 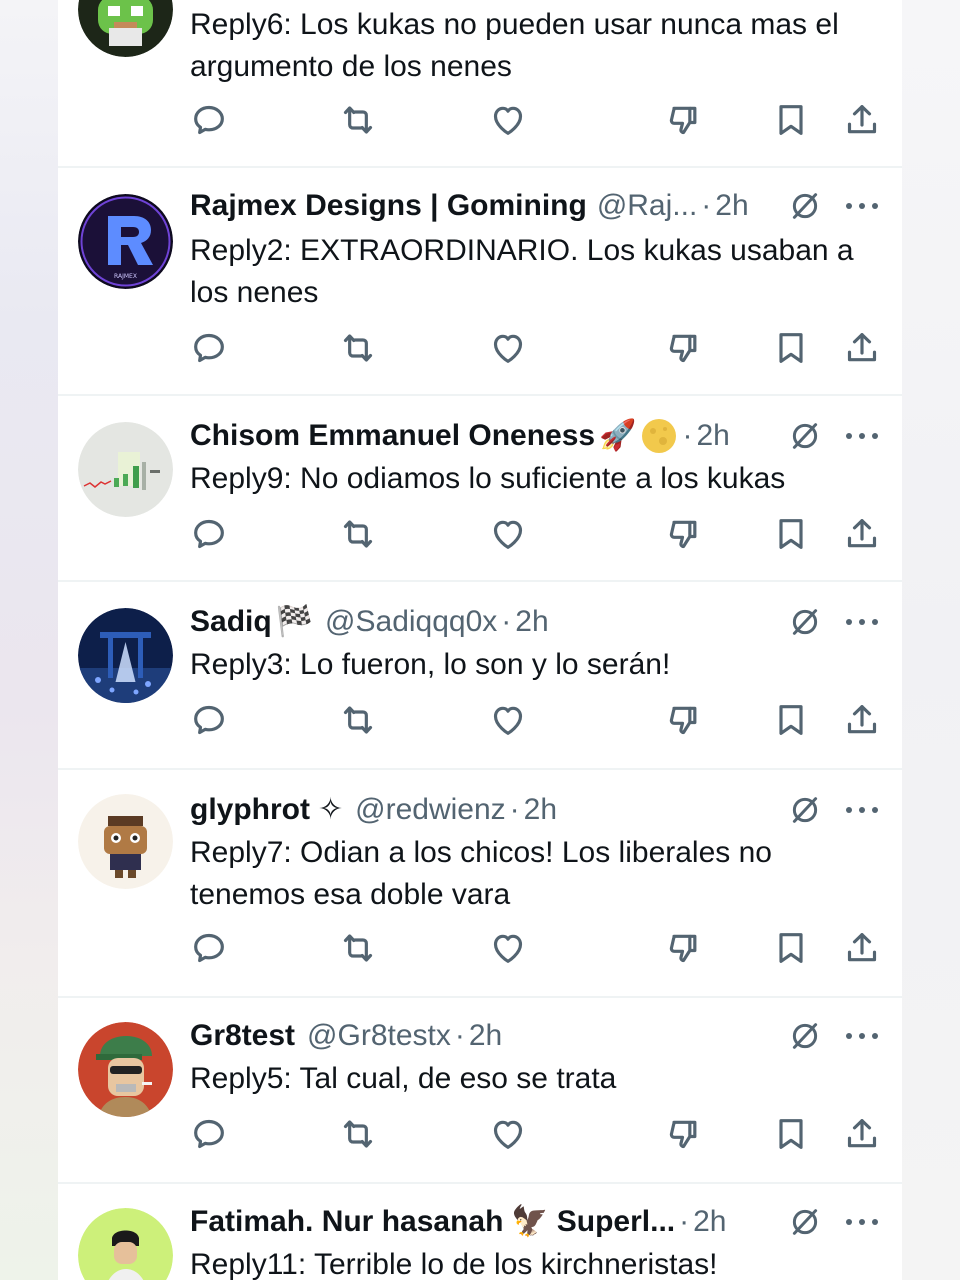 What do you see at coordinates (125, 276) in the screenshot?
I see `svg-text: RAJMEX` at bounding box center [125, 276].